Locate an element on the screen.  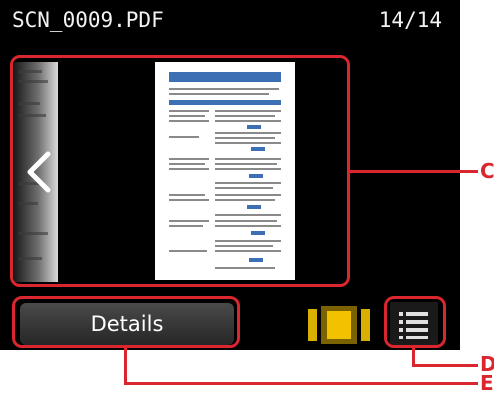
file-name: SCN_0009.PDF is located at coordinates (88, 20).